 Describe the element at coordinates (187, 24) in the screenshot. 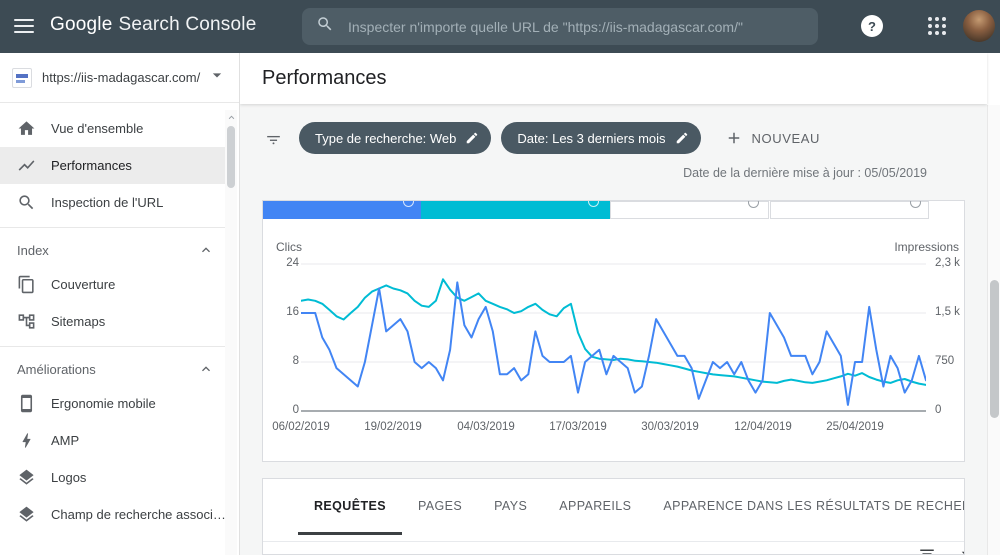

I see `logo-product-word: Search Console` at that location.